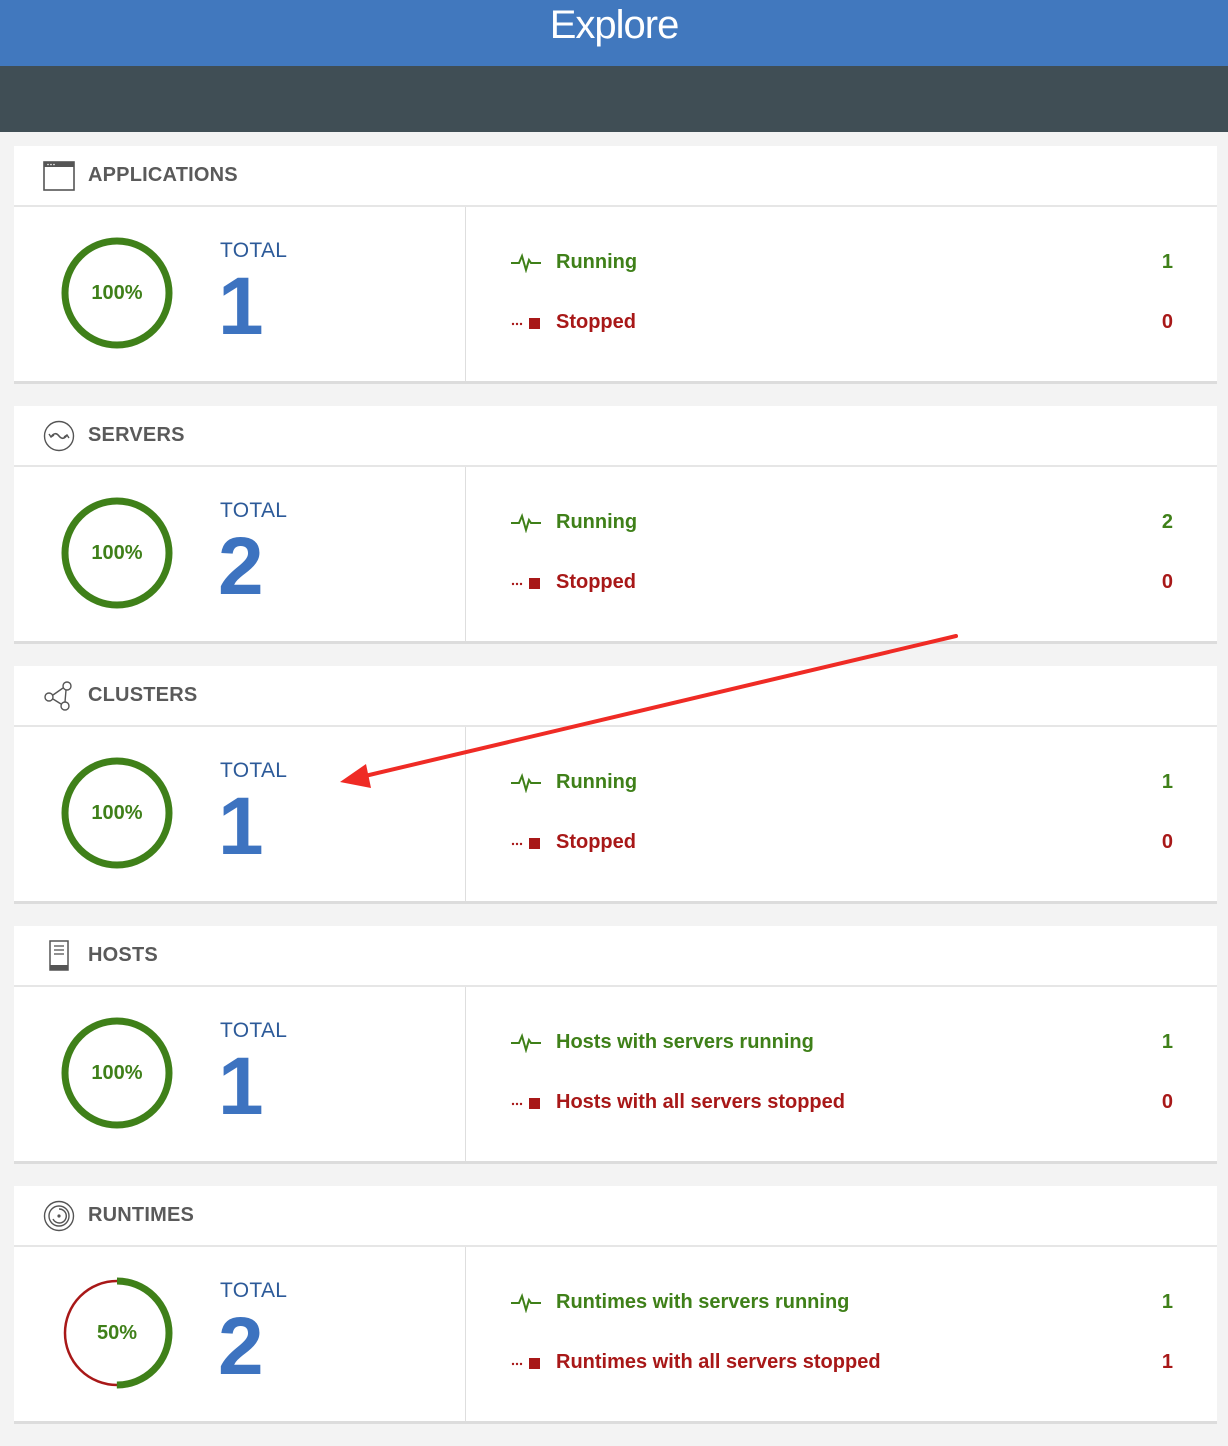 This screenshot has height=1446, width=1228. I want to click on card-title: SERVERS, so click(136, 435).